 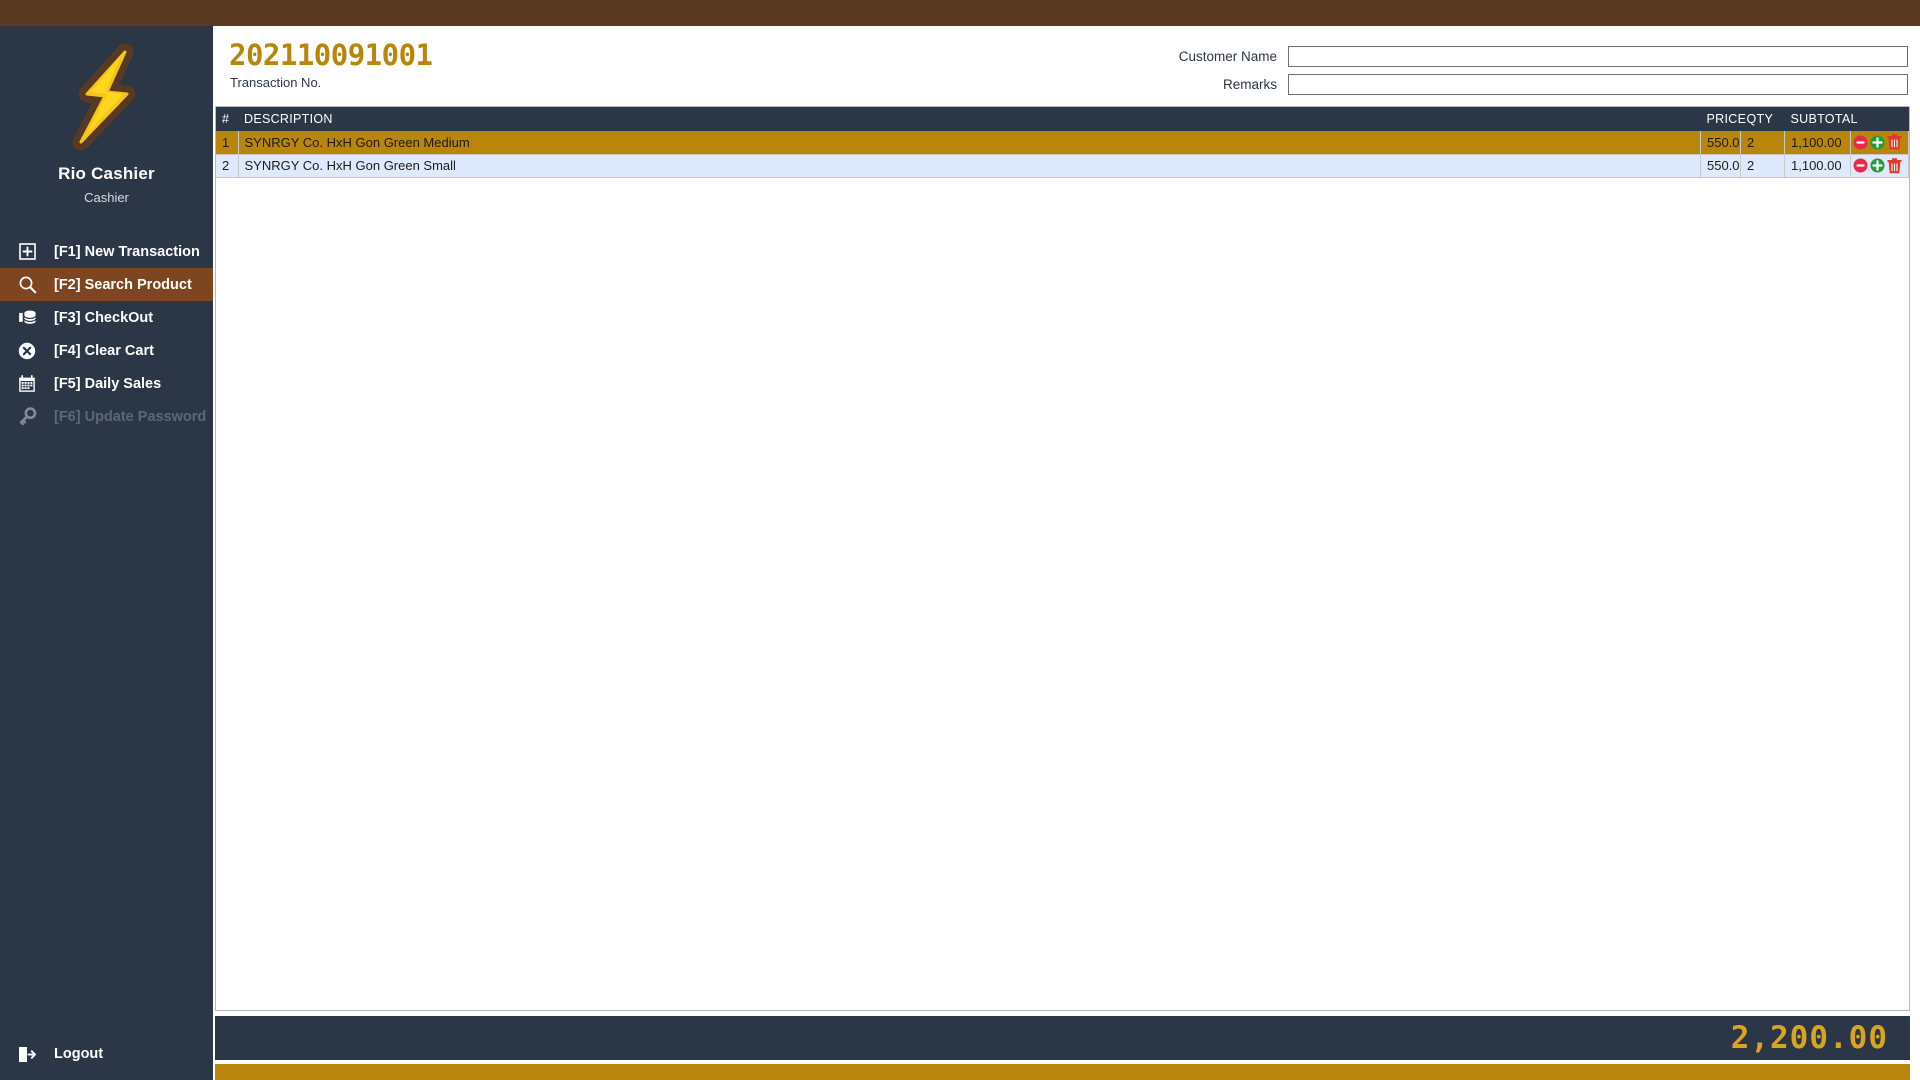 I want to click on remarks-row: Remarks, so click(x=1565, y=84).